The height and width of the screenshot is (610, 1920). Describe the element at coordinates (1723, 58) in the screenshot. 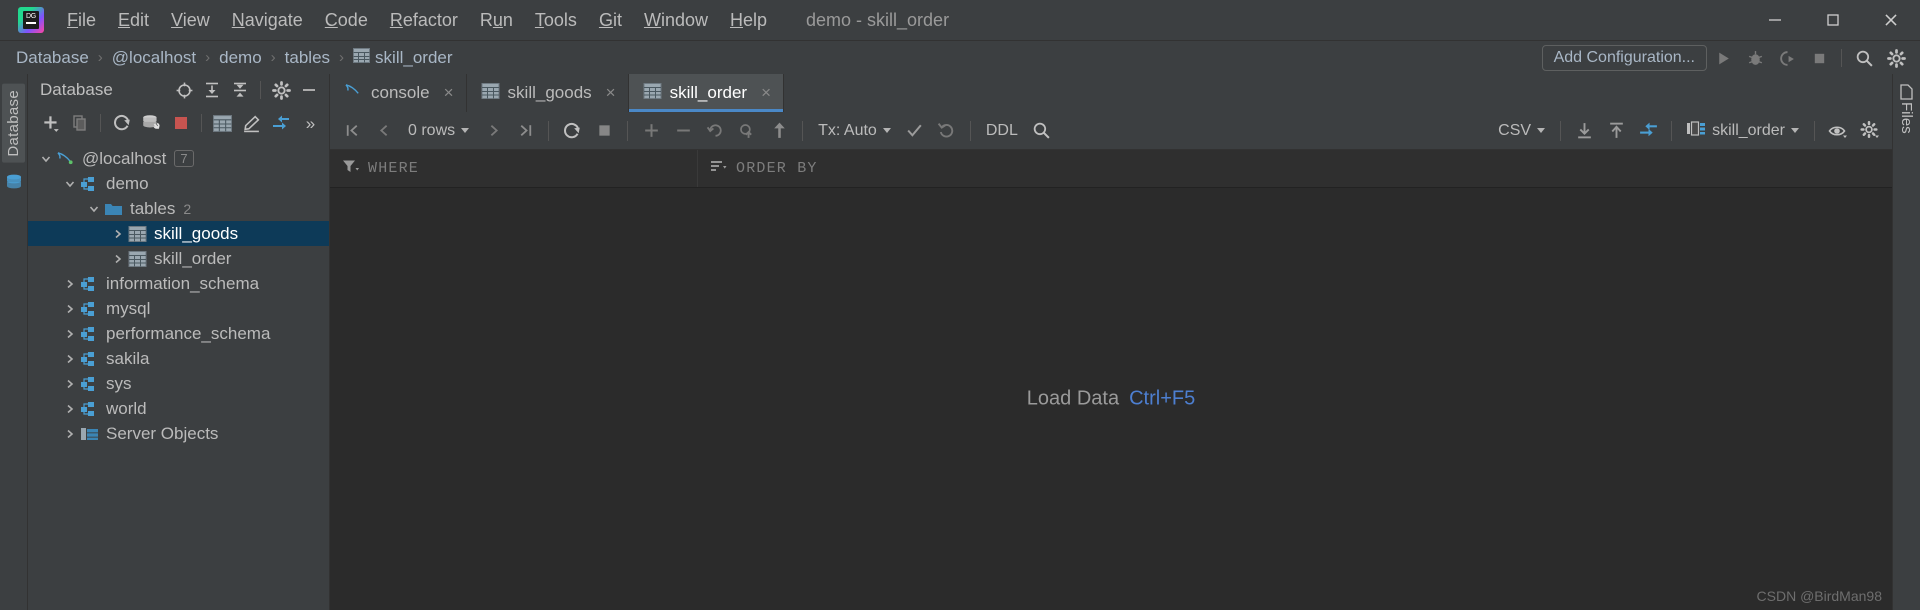

I see `run-icon` at that location.